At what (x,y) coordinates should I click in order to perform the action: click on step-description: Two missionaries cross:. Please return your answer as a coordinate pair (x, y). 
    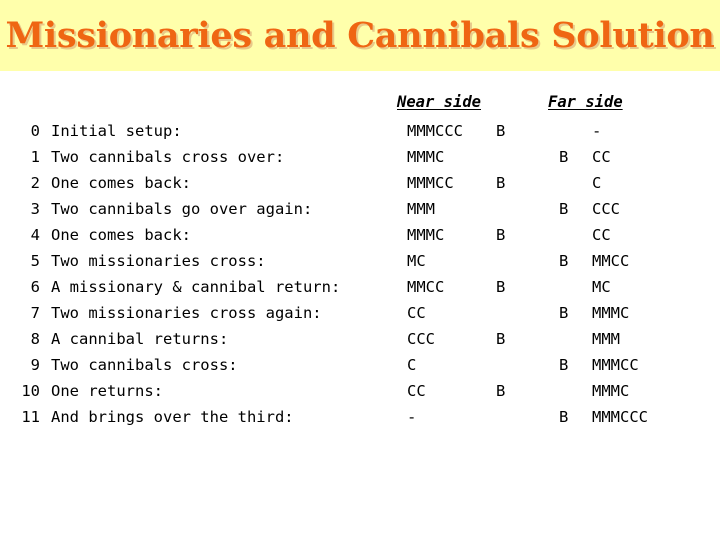
    Looking at the image, I should click on (158, 261).